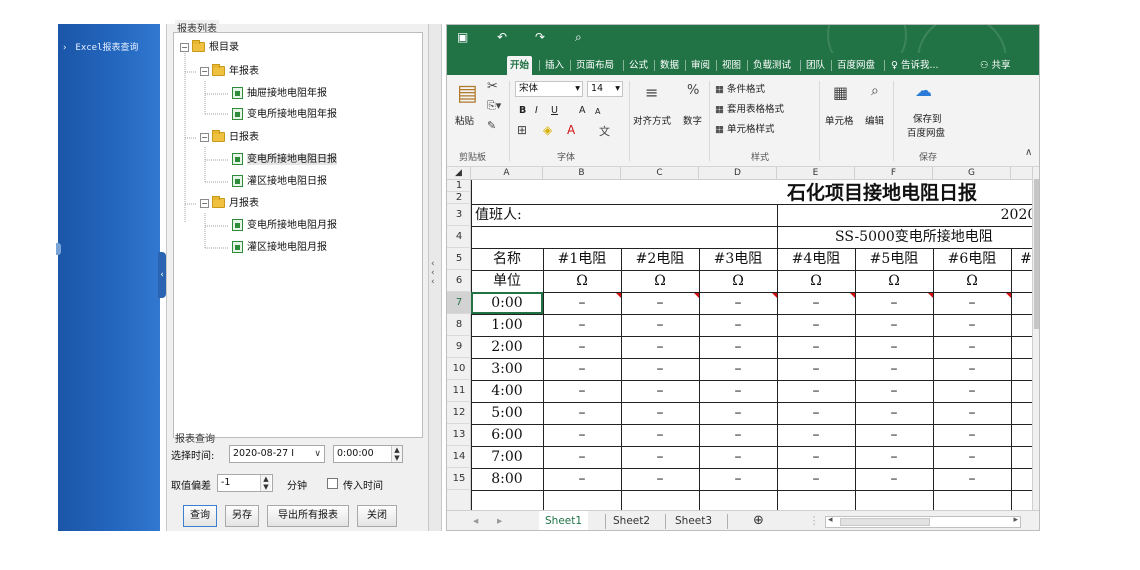  I want to click on baidu-cloud-icon: ☁, so click(923, 91).